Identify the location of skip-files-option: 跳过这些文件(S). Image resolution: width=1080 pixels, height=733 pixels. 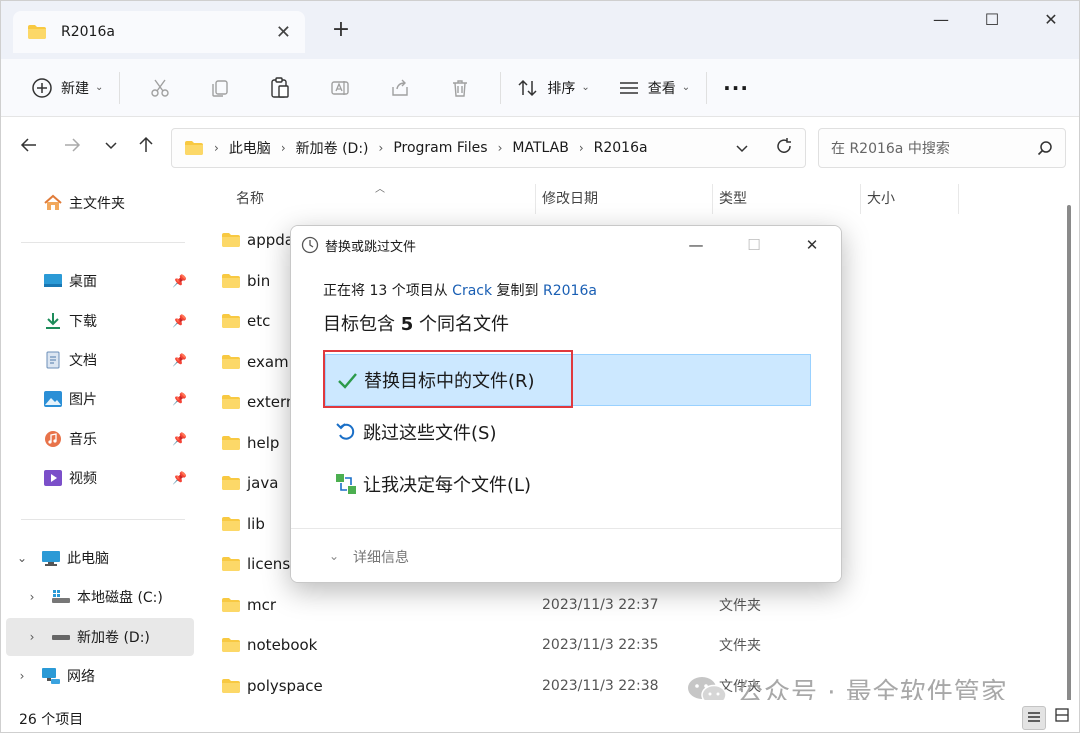
(568, 432).